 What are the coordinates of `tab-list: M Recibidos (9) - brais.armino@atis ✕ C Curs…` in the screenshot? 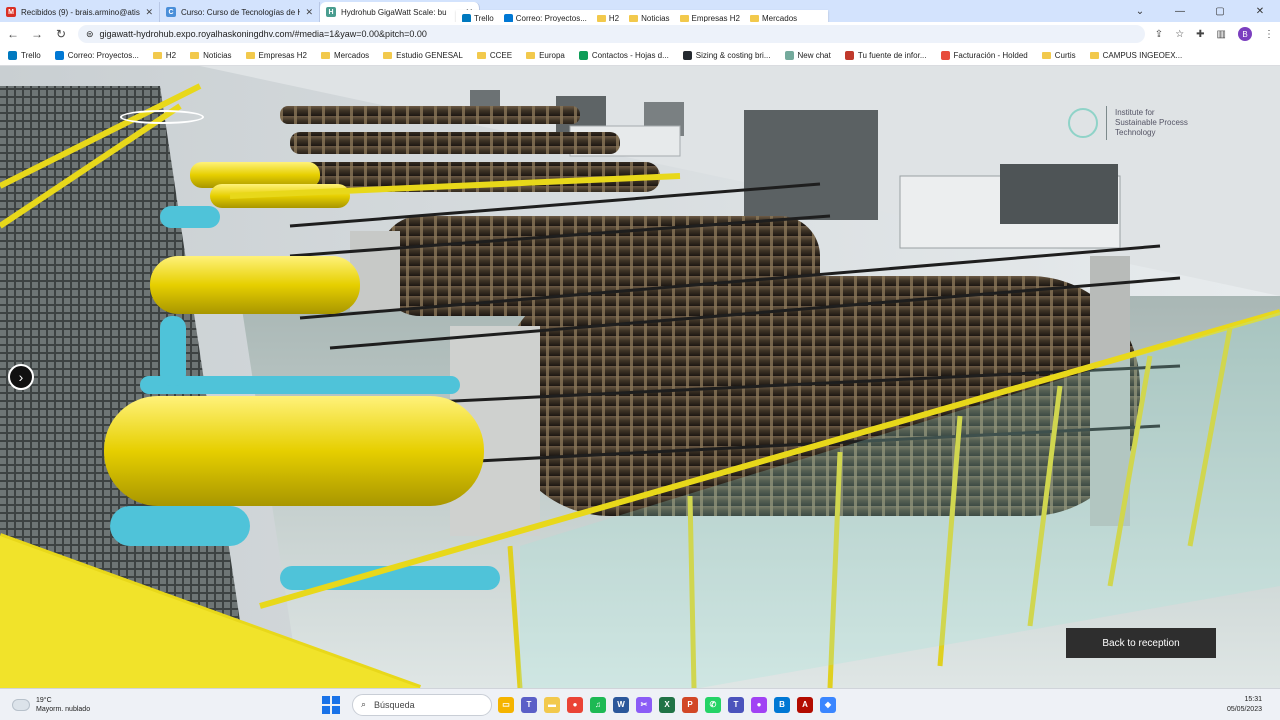 It's located at (240, 12).